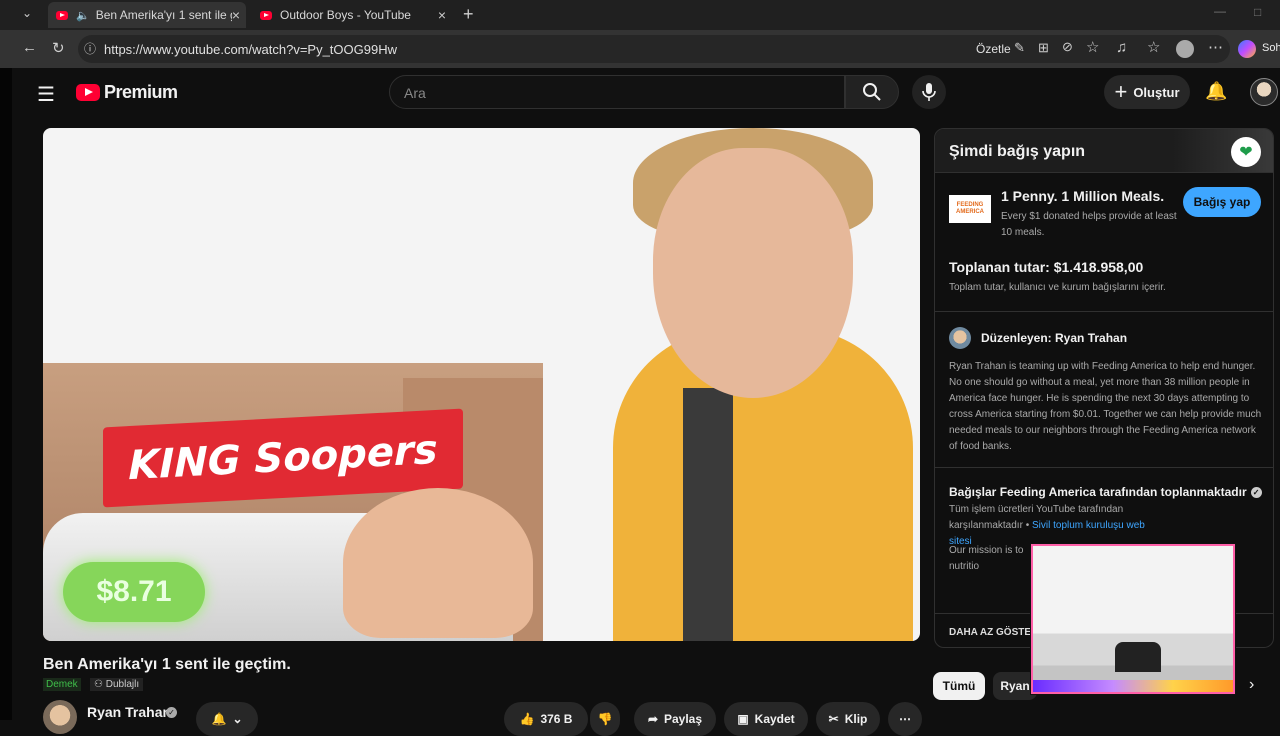 Image resolution: width=1280 pixels, height=736 pixels. What do you see at coordinates (959, 686) in the screenshot?
I see `chip-all: Tümü` at bounding box center [959, 686].